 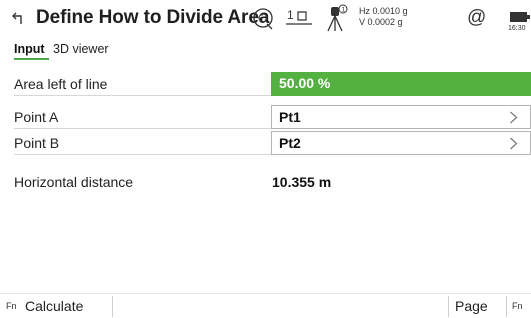 What do you see at coordinates (61, 84) in the screenshot?
I see `area-left-label: Area left of line` at bounding box center [61, 84].